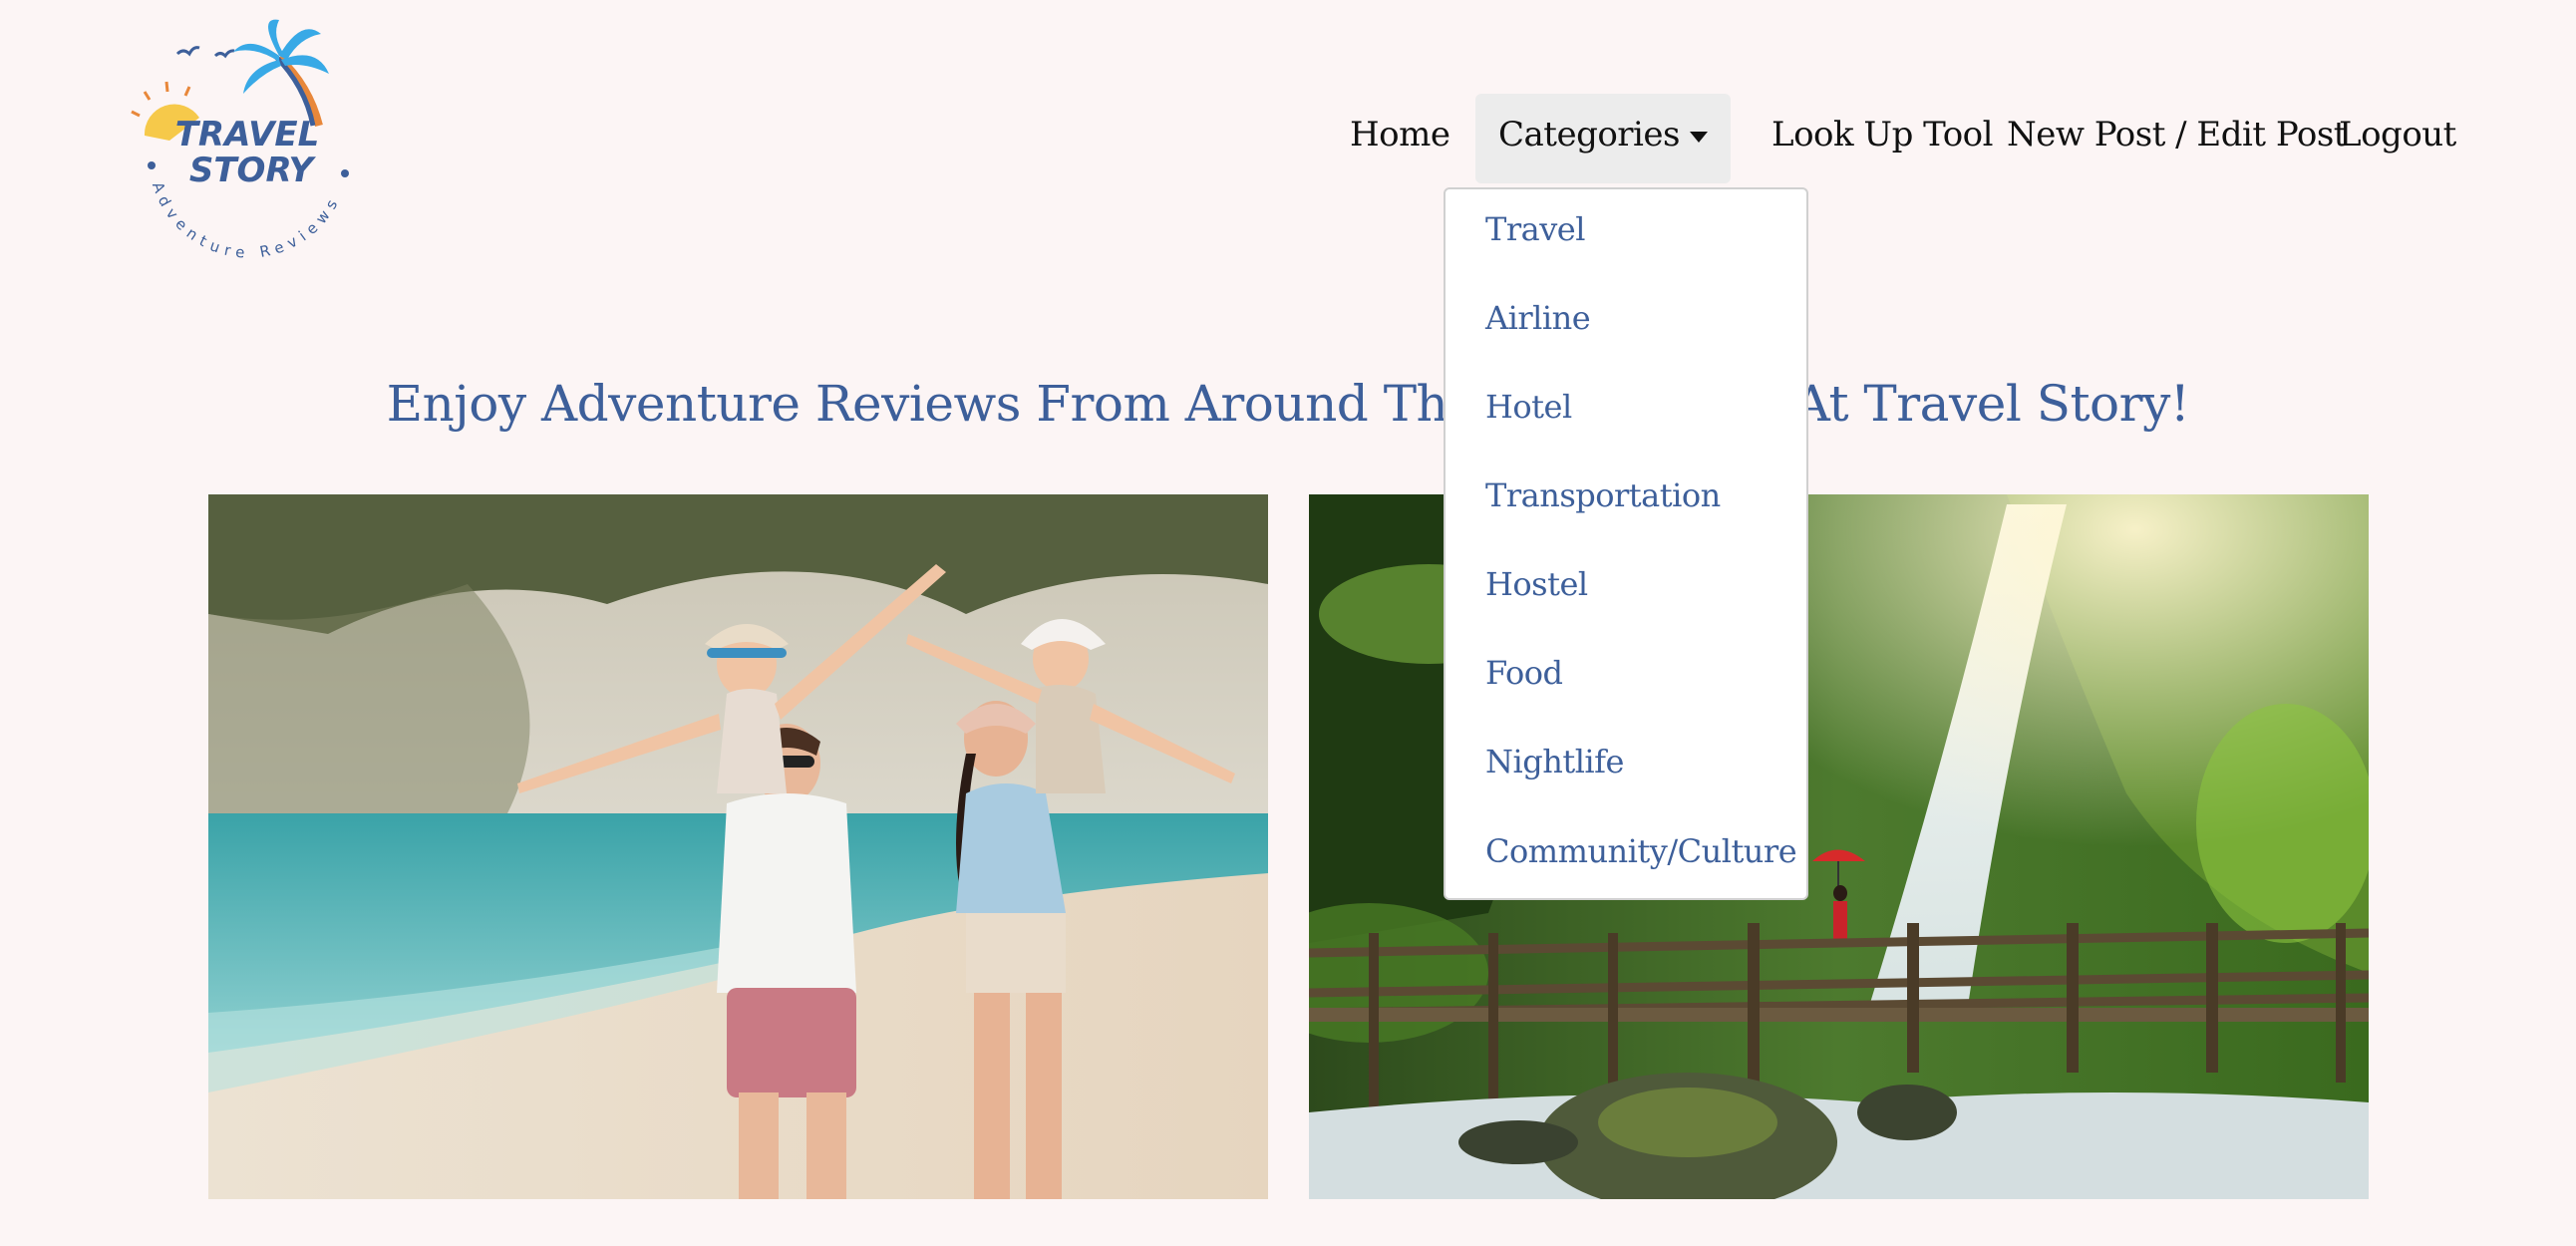  What do you see at coordinates (2177, 138) in the screenshot?
I see `nav-new-post-link: New Post / Edit Post` at bounding box center [2177, 138].